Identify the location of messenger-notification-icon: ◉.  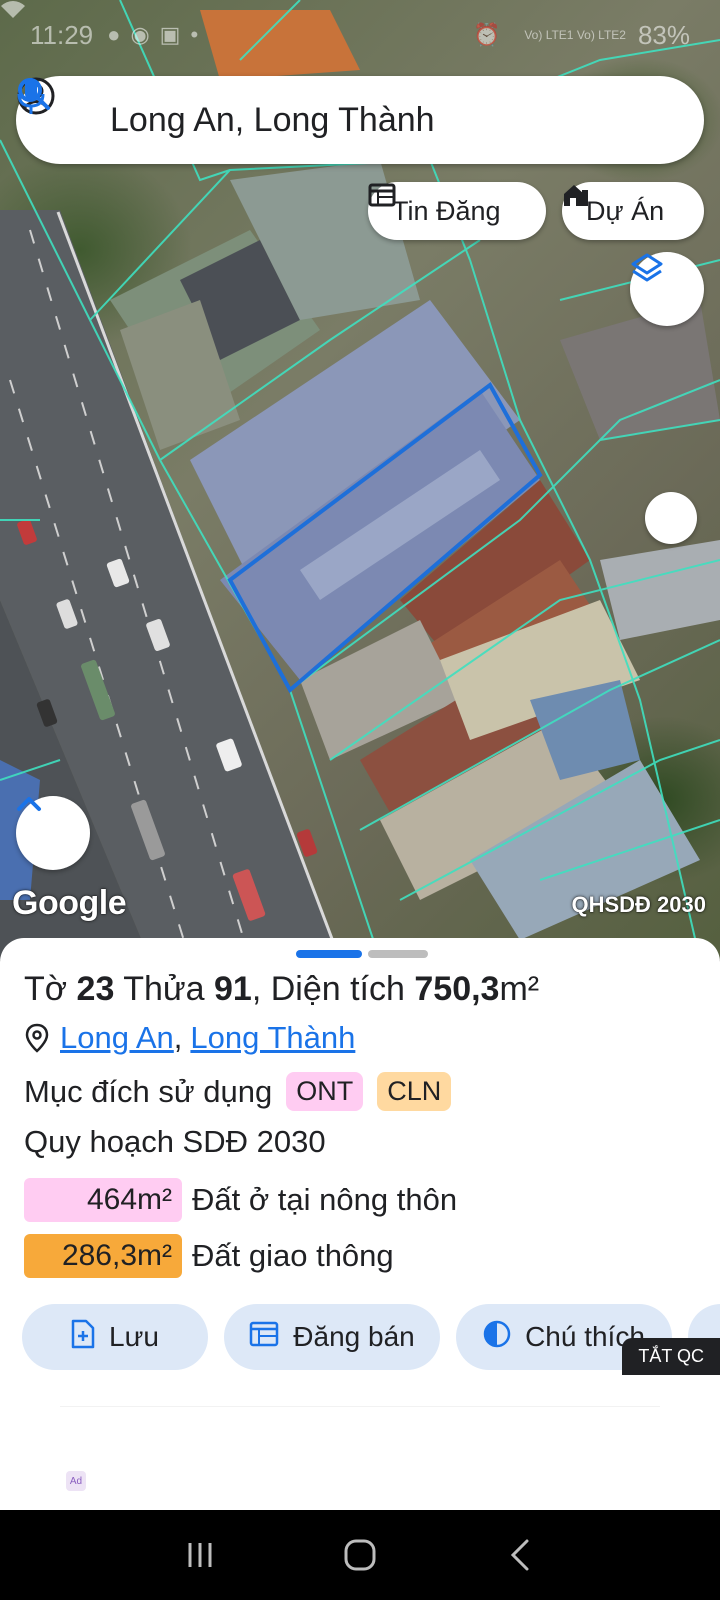
(140, 34).